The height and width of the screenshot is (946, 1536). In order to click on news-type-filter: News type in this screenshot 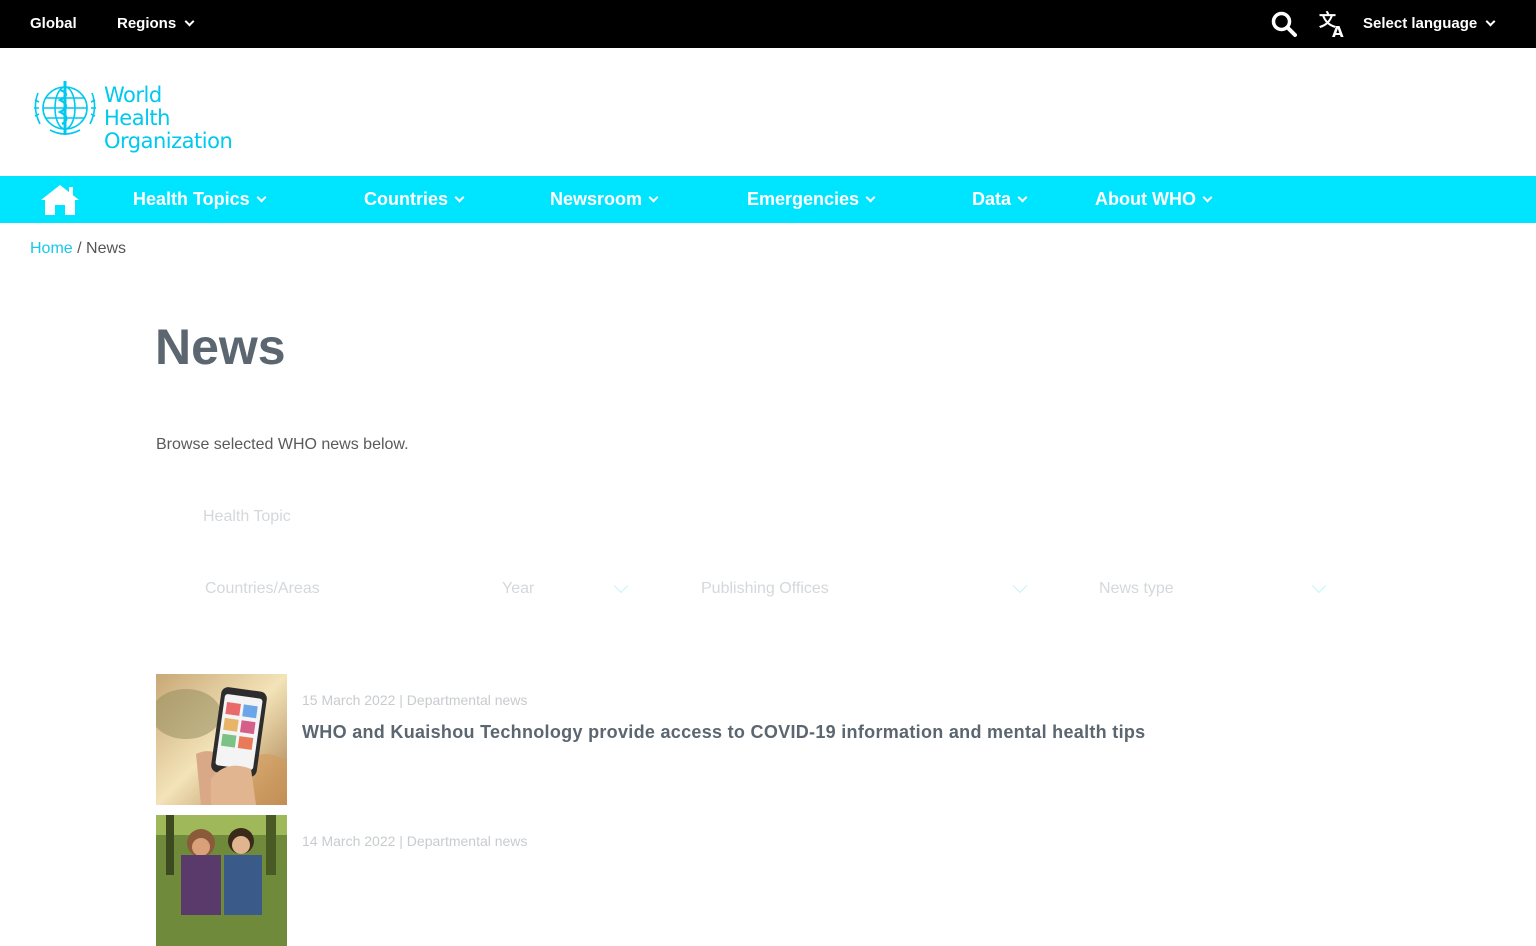, I will do `click(1136, 589)`.